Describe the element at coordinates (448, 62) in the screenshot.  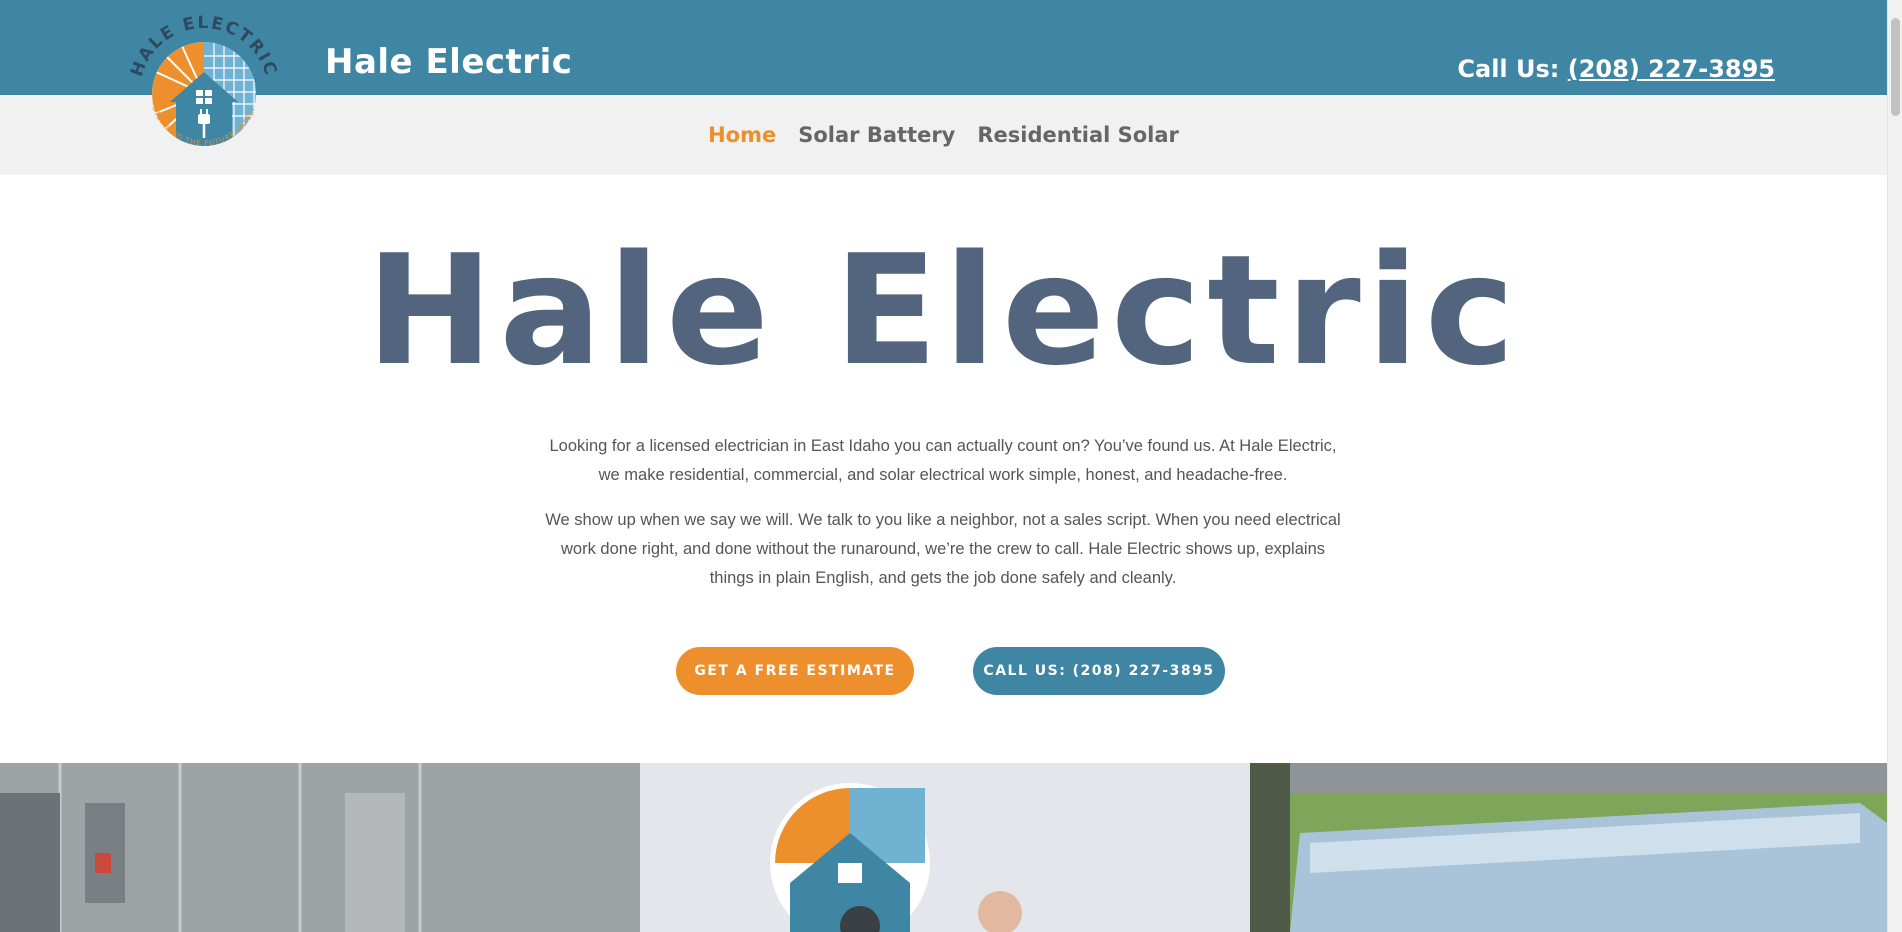
I see `site-title: Hale Electric` at that location.